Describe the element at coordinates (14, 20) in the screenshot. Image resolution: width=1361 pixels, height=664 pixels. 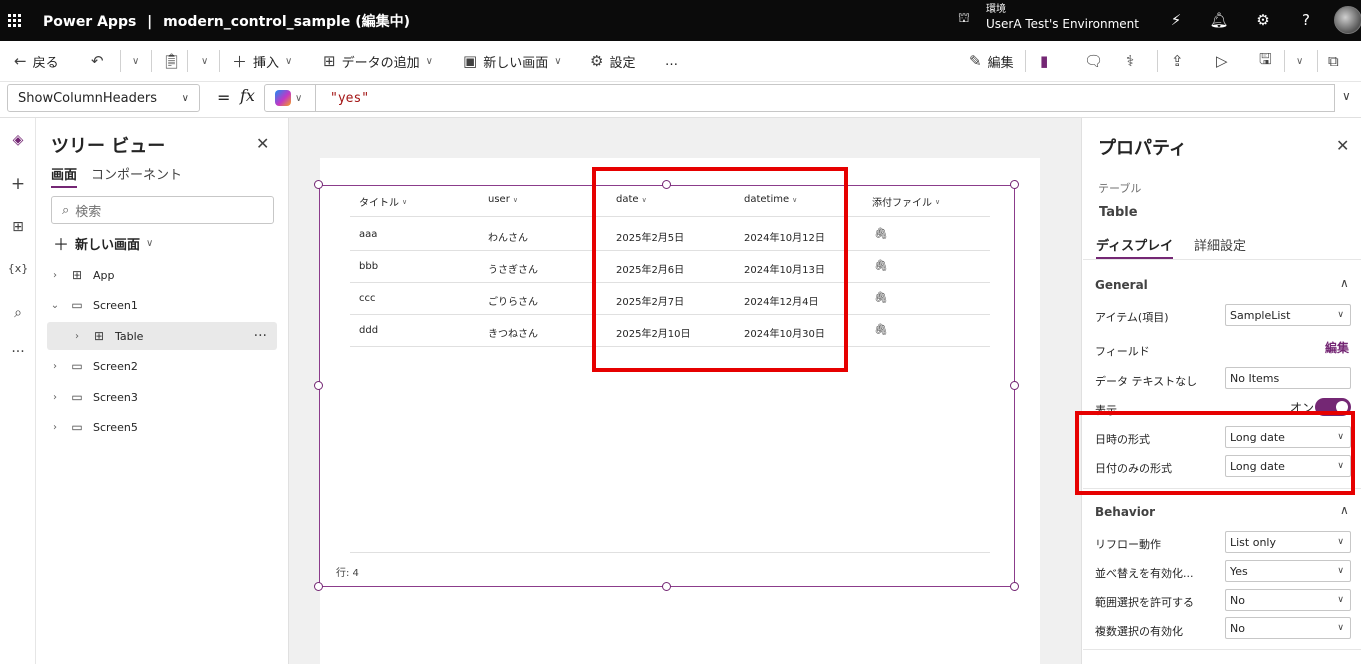
I see `app-launcher-icon` at that location.